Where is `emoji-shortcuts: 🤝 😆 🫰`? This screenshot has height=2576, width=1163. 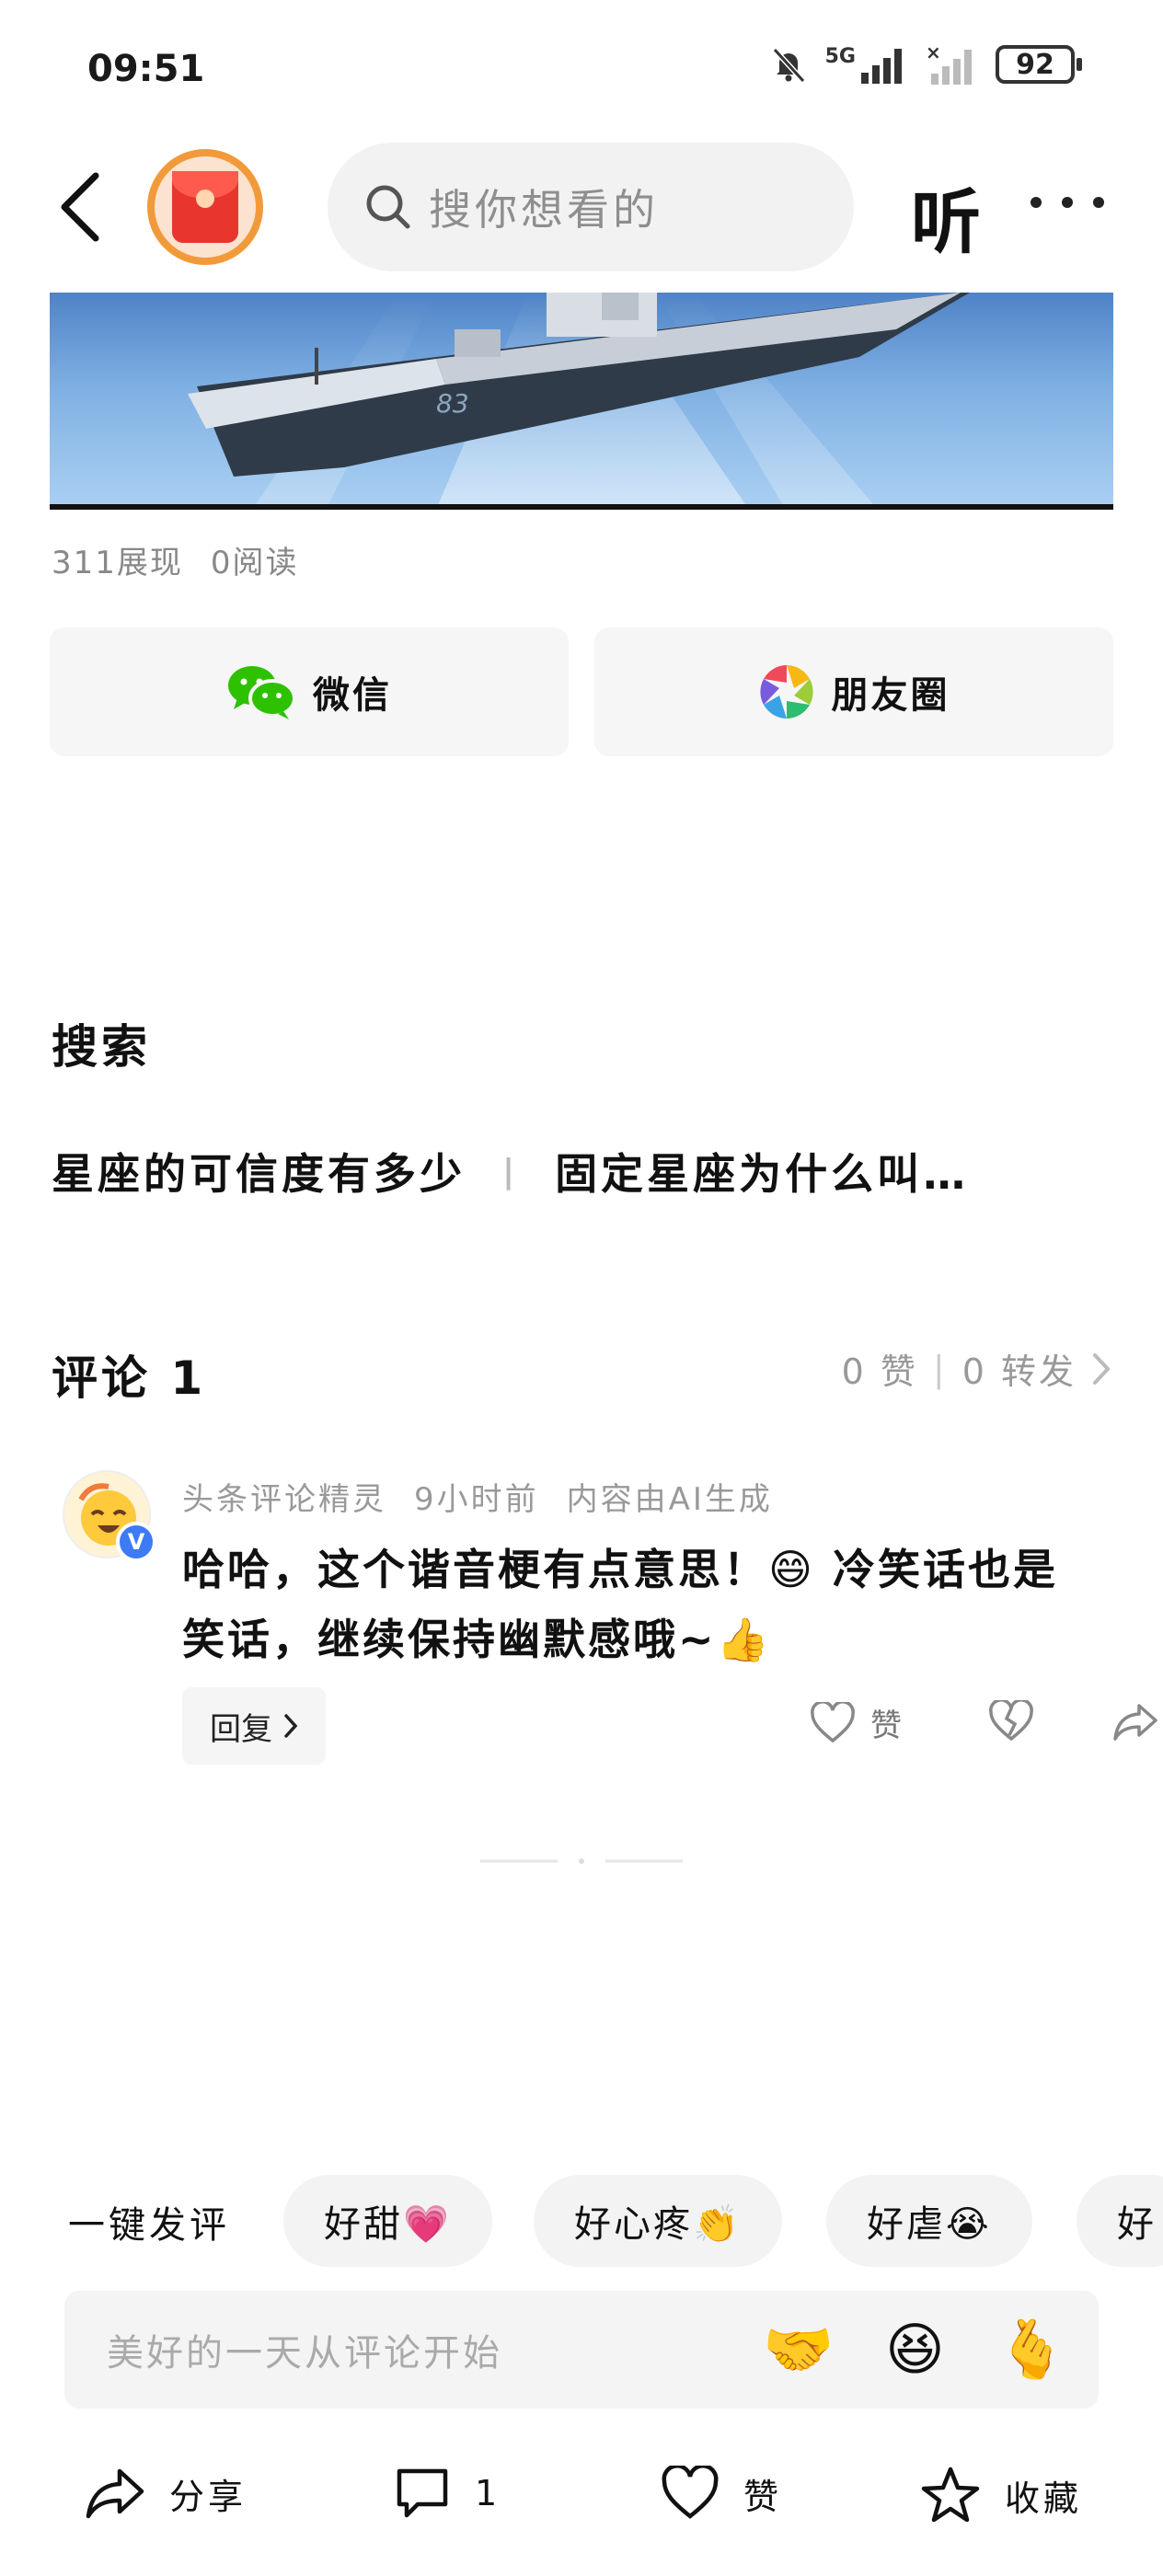 emoji-shortcuts: 🤝 😆 🫰 is located at coordinates (915, 2349).